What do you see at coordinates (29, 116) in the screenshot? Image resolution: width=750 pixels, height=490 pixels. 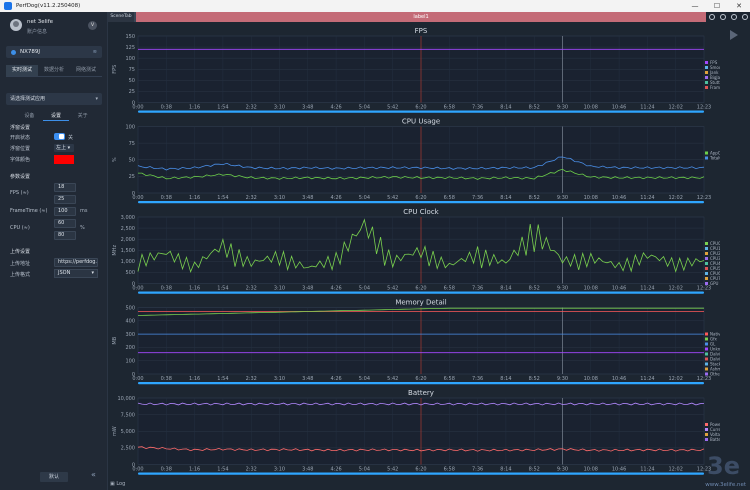 I see `tab-device: 设备` at bounding box center [29, 116].